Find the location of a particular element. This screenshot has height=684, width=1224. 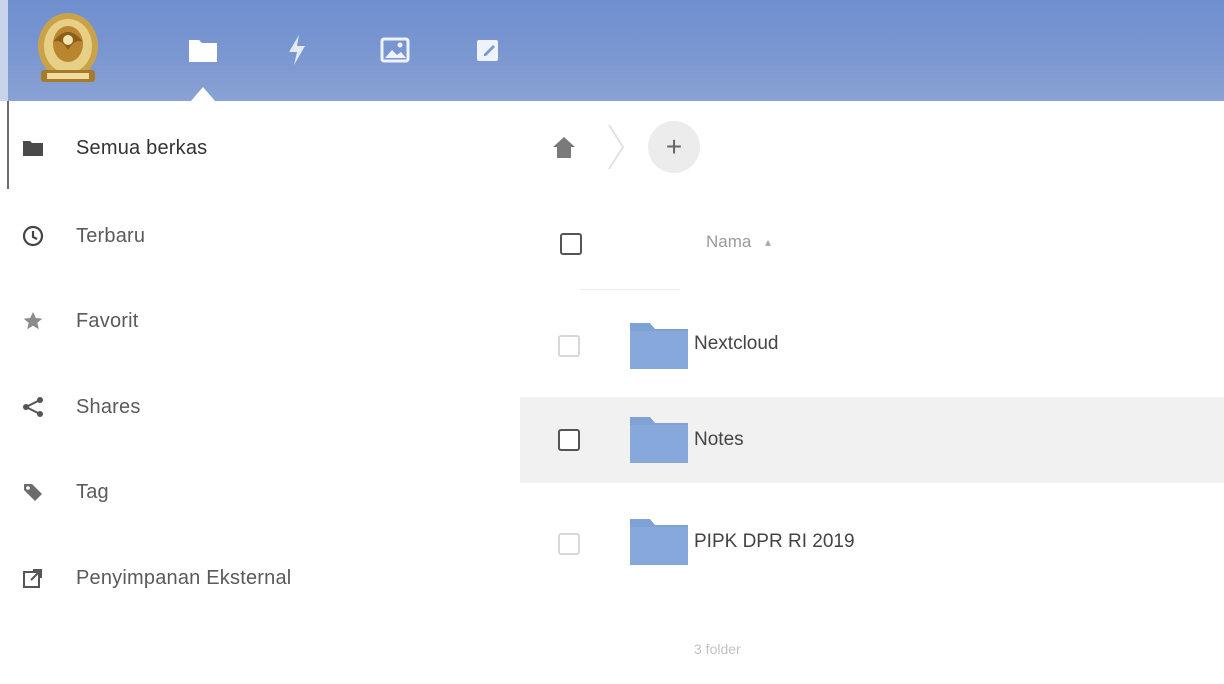

clock-icon is located at coordinates (33, 236).